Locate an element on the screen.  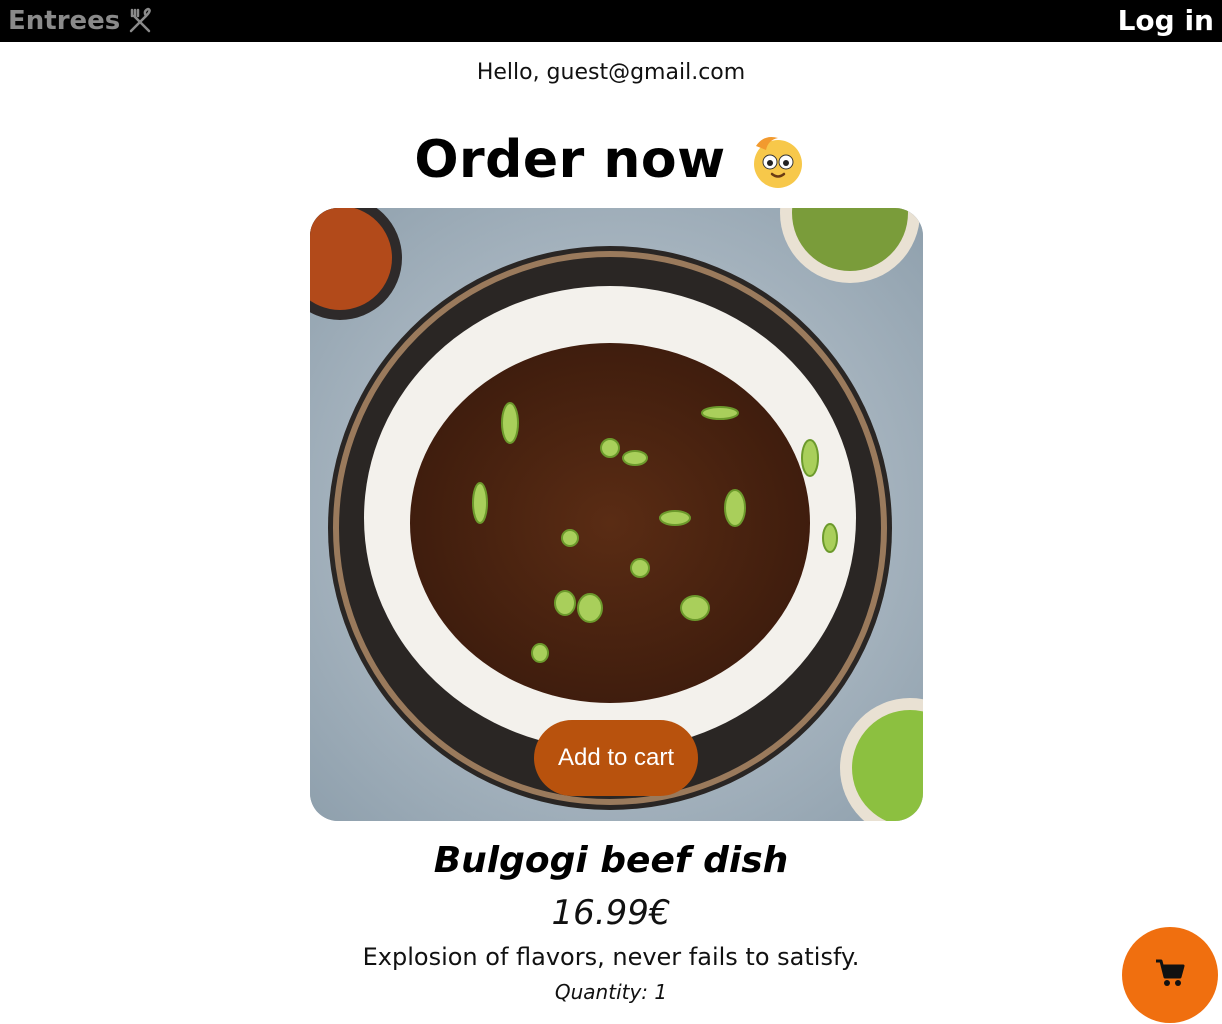
brand: Entrees is located at coordinates (81, 21).